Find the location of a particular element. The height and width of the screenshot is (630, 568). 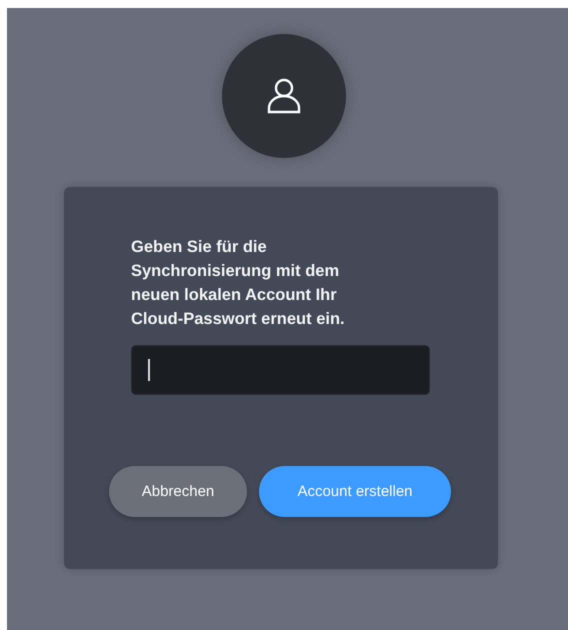

instruction-text: Geben Sie für die Synchronisierung mit dem neuen lokalen Account Ihr Cloud-Passwort erneut ein. is located at coordinates (238, 283).